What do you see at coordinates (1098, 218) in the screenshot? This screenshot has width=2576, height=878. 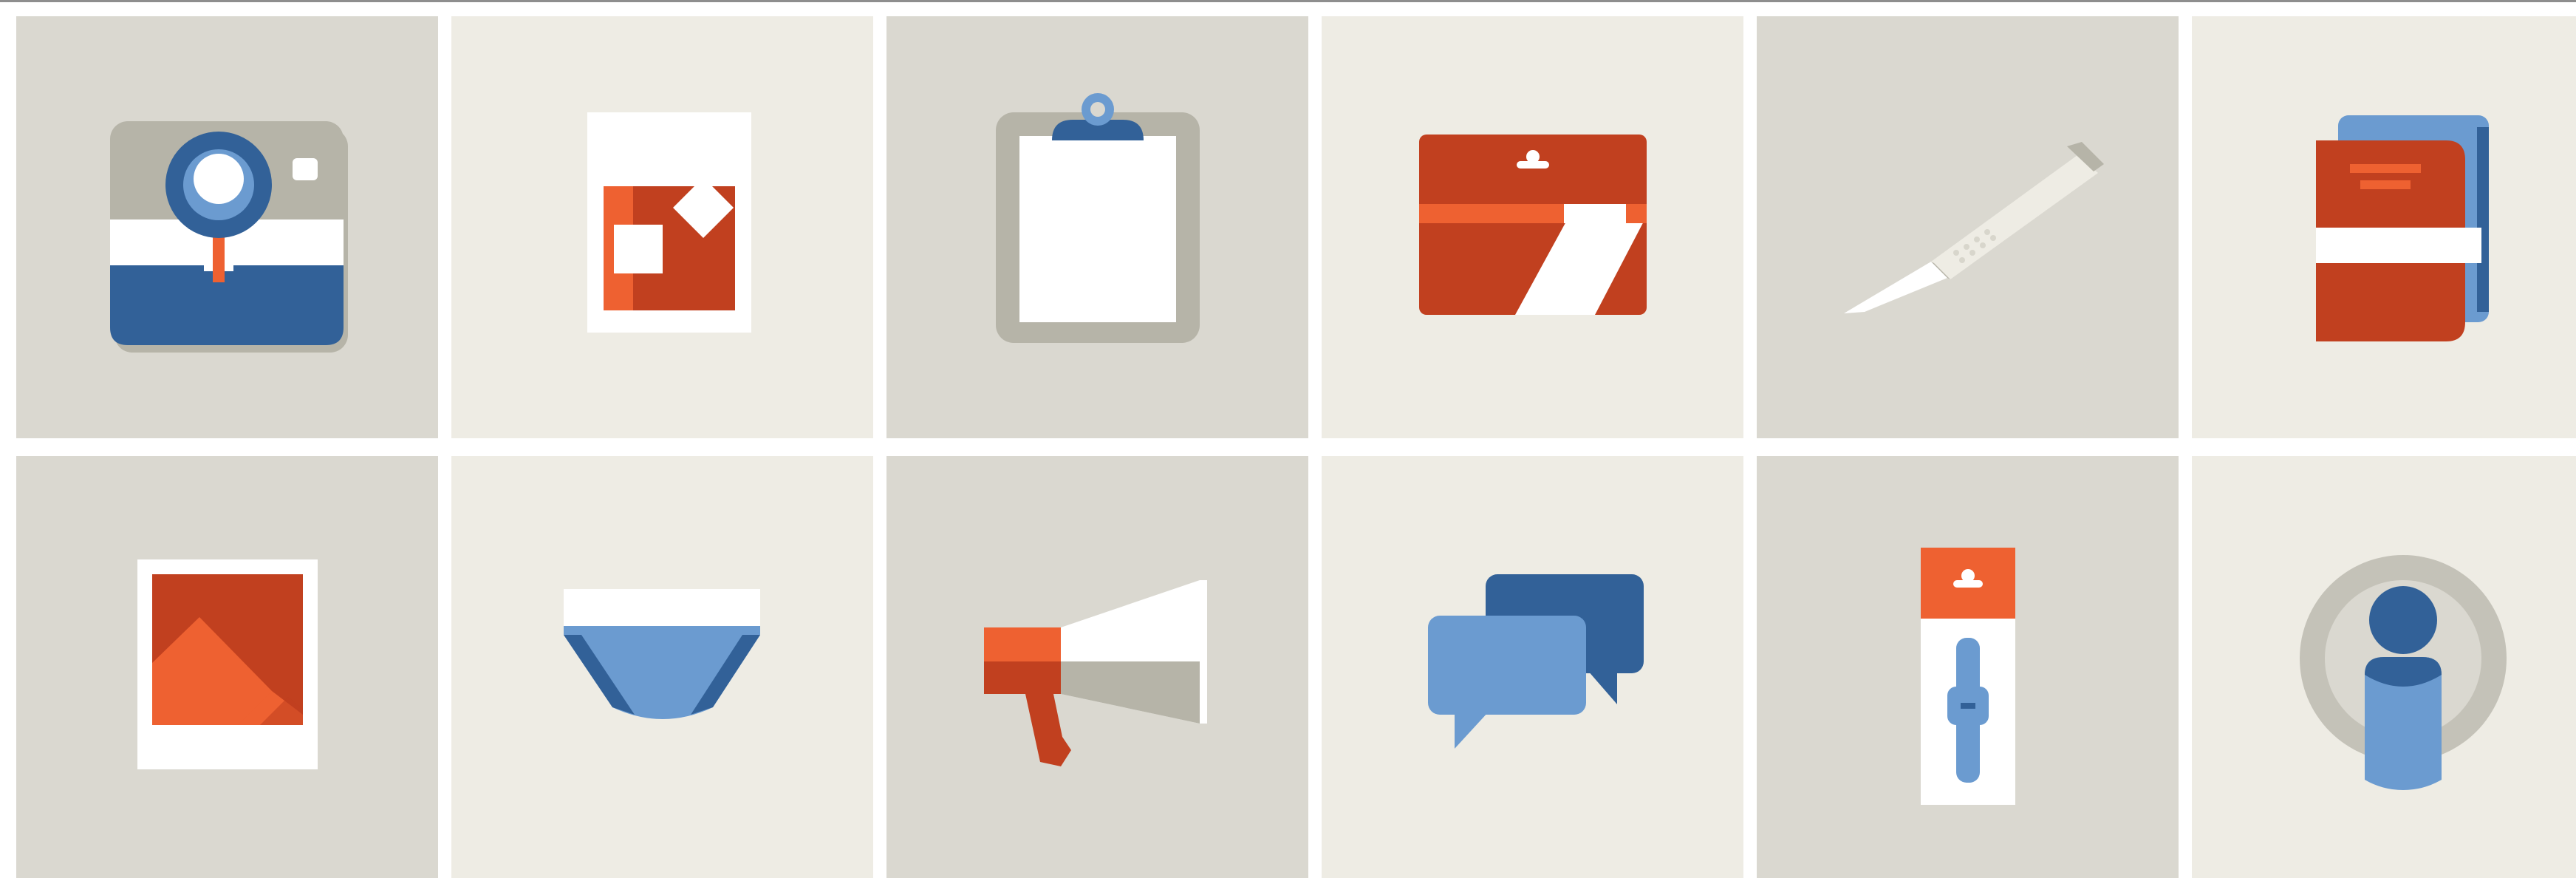 I see `clipboard-icon` at bounding box center [1098, 218].